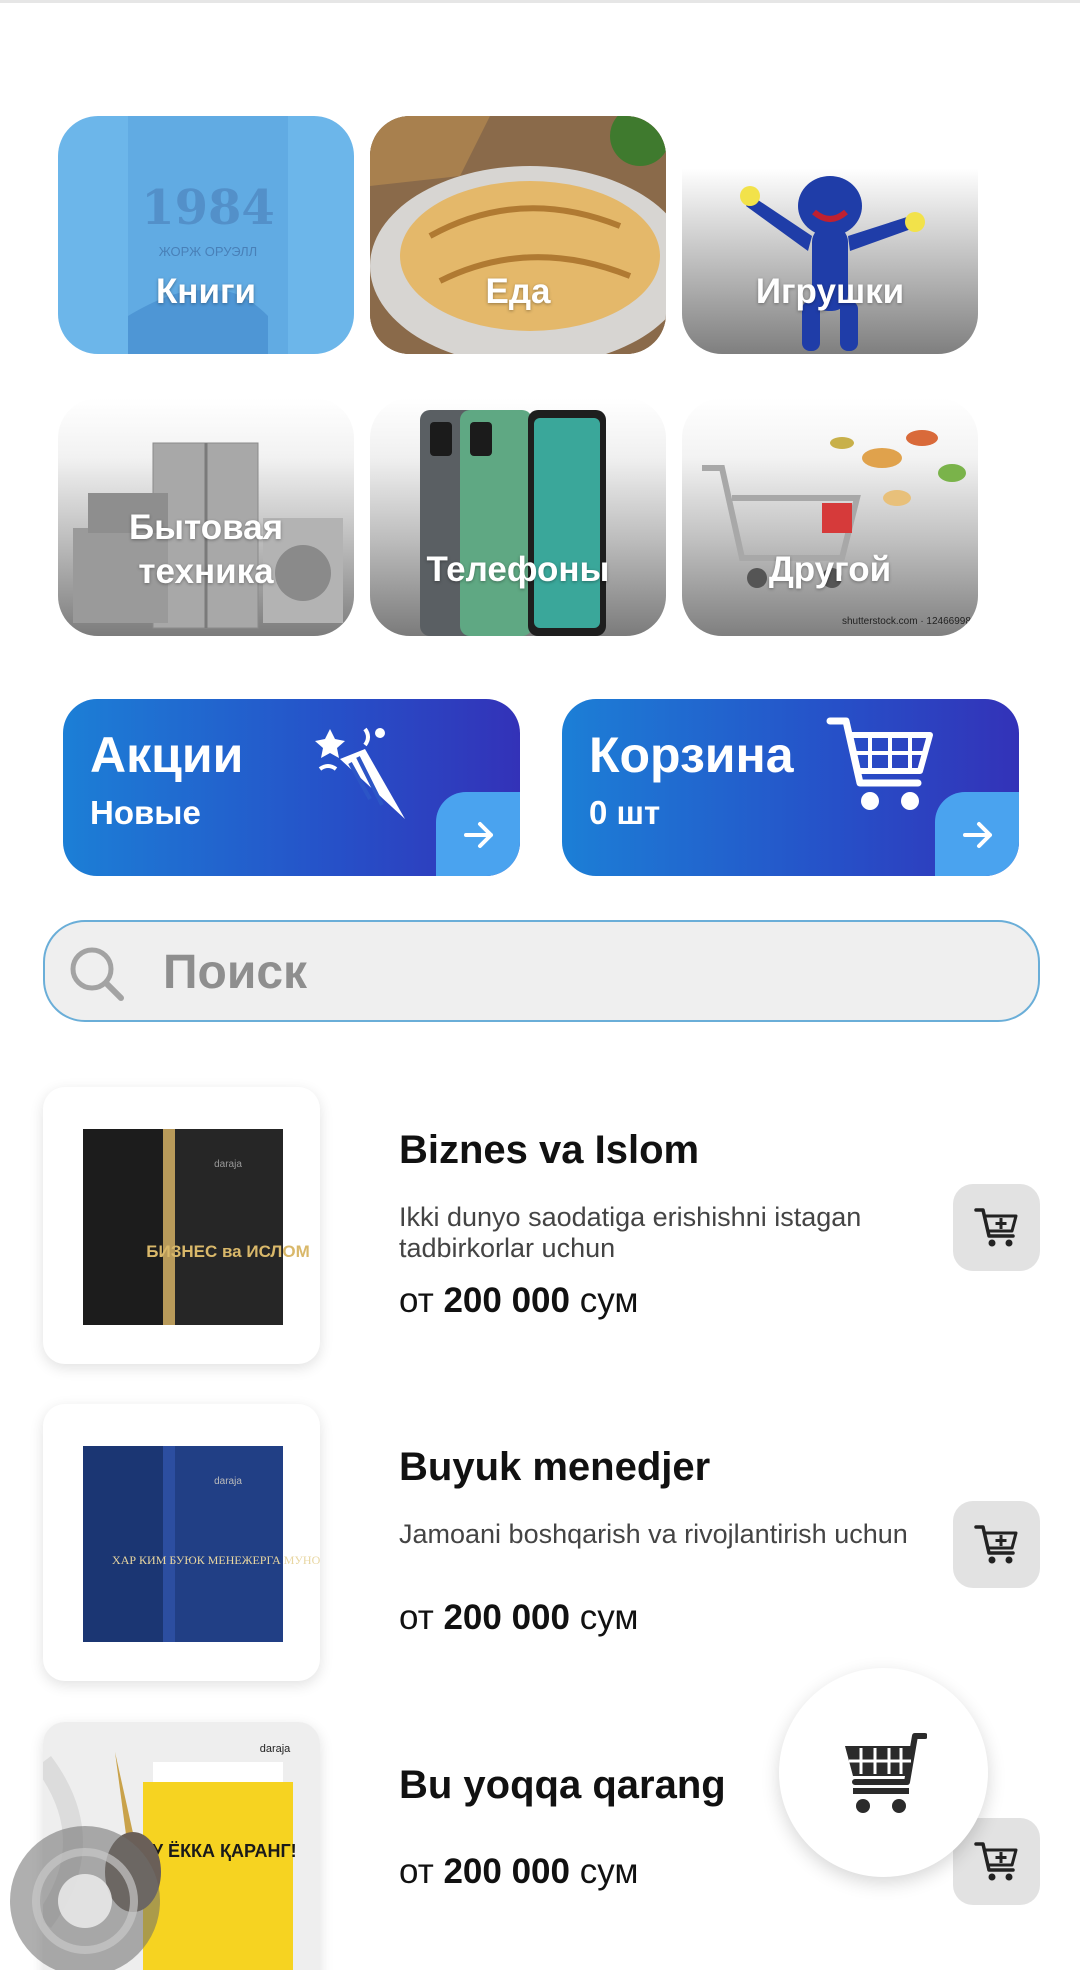  I want to click on search-bar, so click(541, 971).